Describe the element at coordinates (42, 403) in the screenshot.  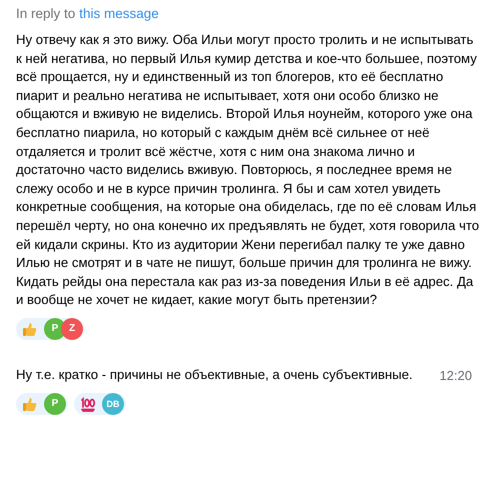
I see `reaction-button: P` at that location.